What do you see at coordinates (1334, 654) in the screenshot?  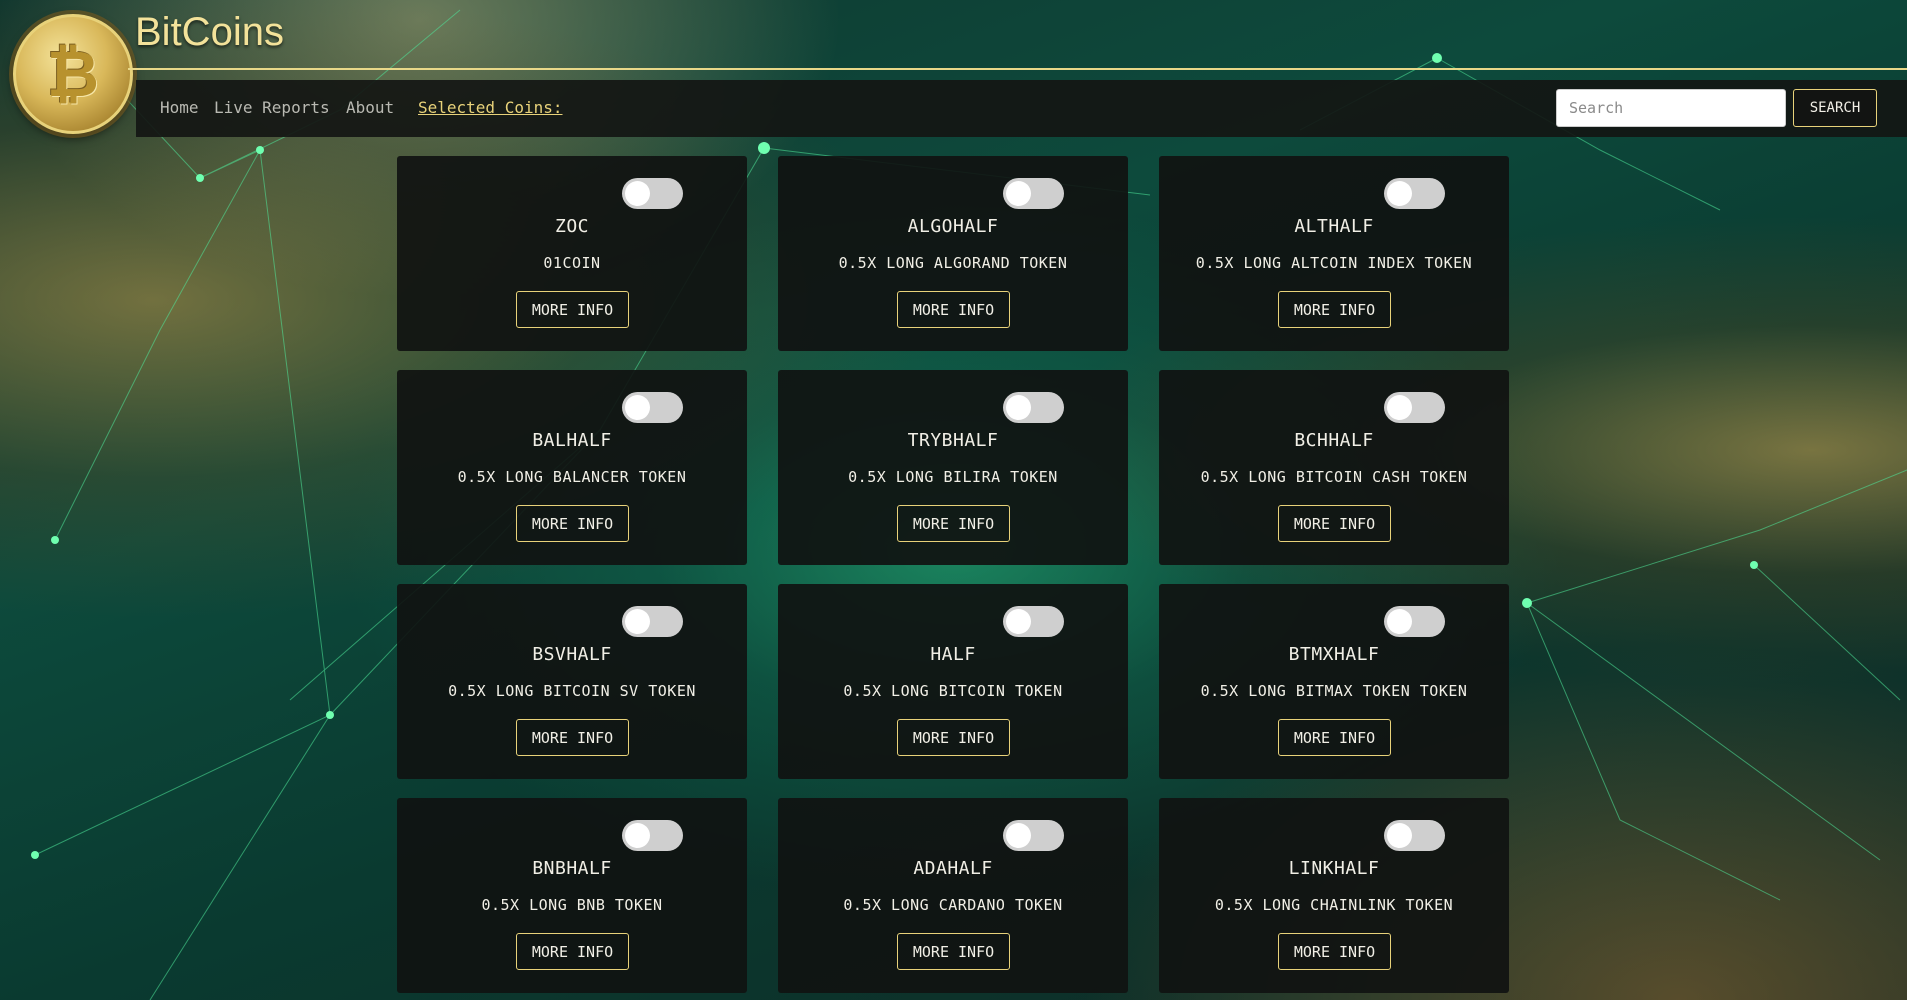 I see `coin-symbol: BTMXHALF` at bounding box center [1334, 654].